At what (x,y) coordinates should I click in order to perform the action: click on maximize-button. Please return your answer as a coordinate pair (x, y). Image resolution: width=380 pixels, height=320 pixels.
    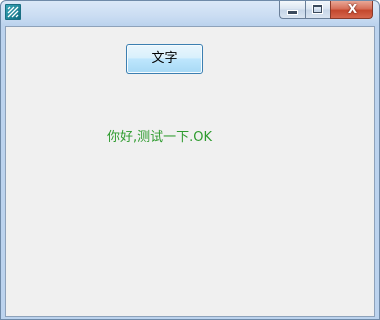
    Looking at the image, I should click on (317, 10).